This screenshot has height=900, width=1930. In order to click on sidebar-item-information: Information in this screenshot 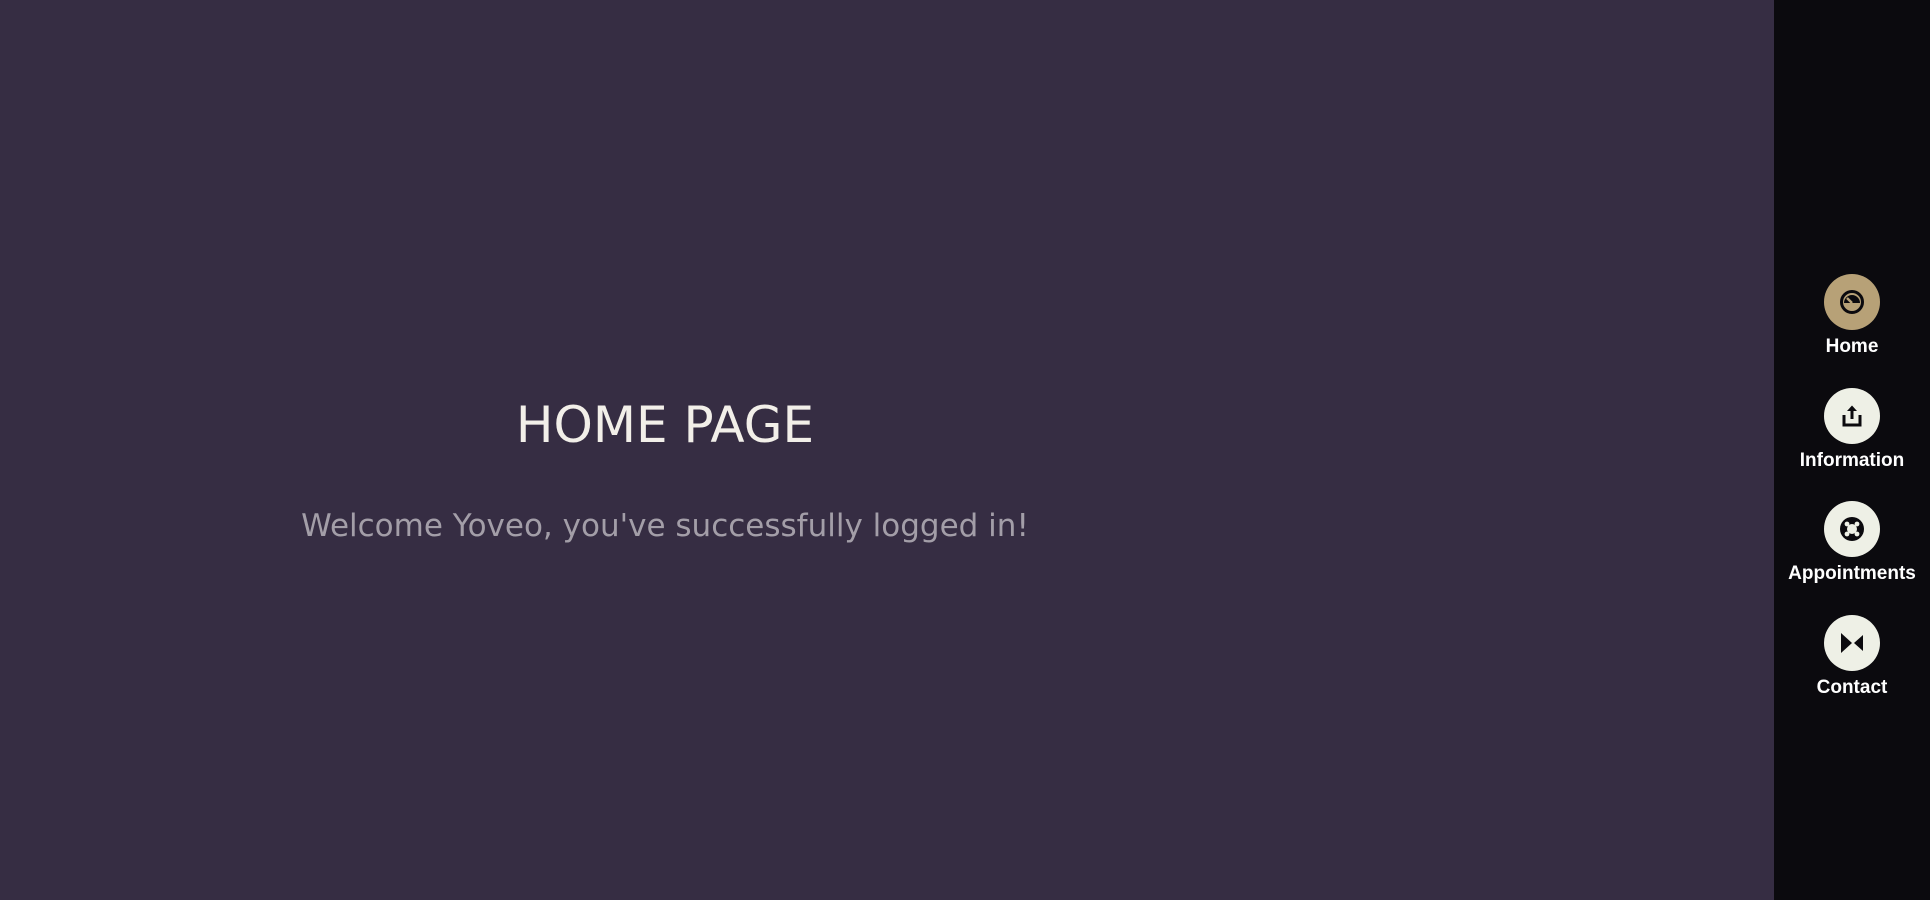, I will do `click(1852, 438)`.